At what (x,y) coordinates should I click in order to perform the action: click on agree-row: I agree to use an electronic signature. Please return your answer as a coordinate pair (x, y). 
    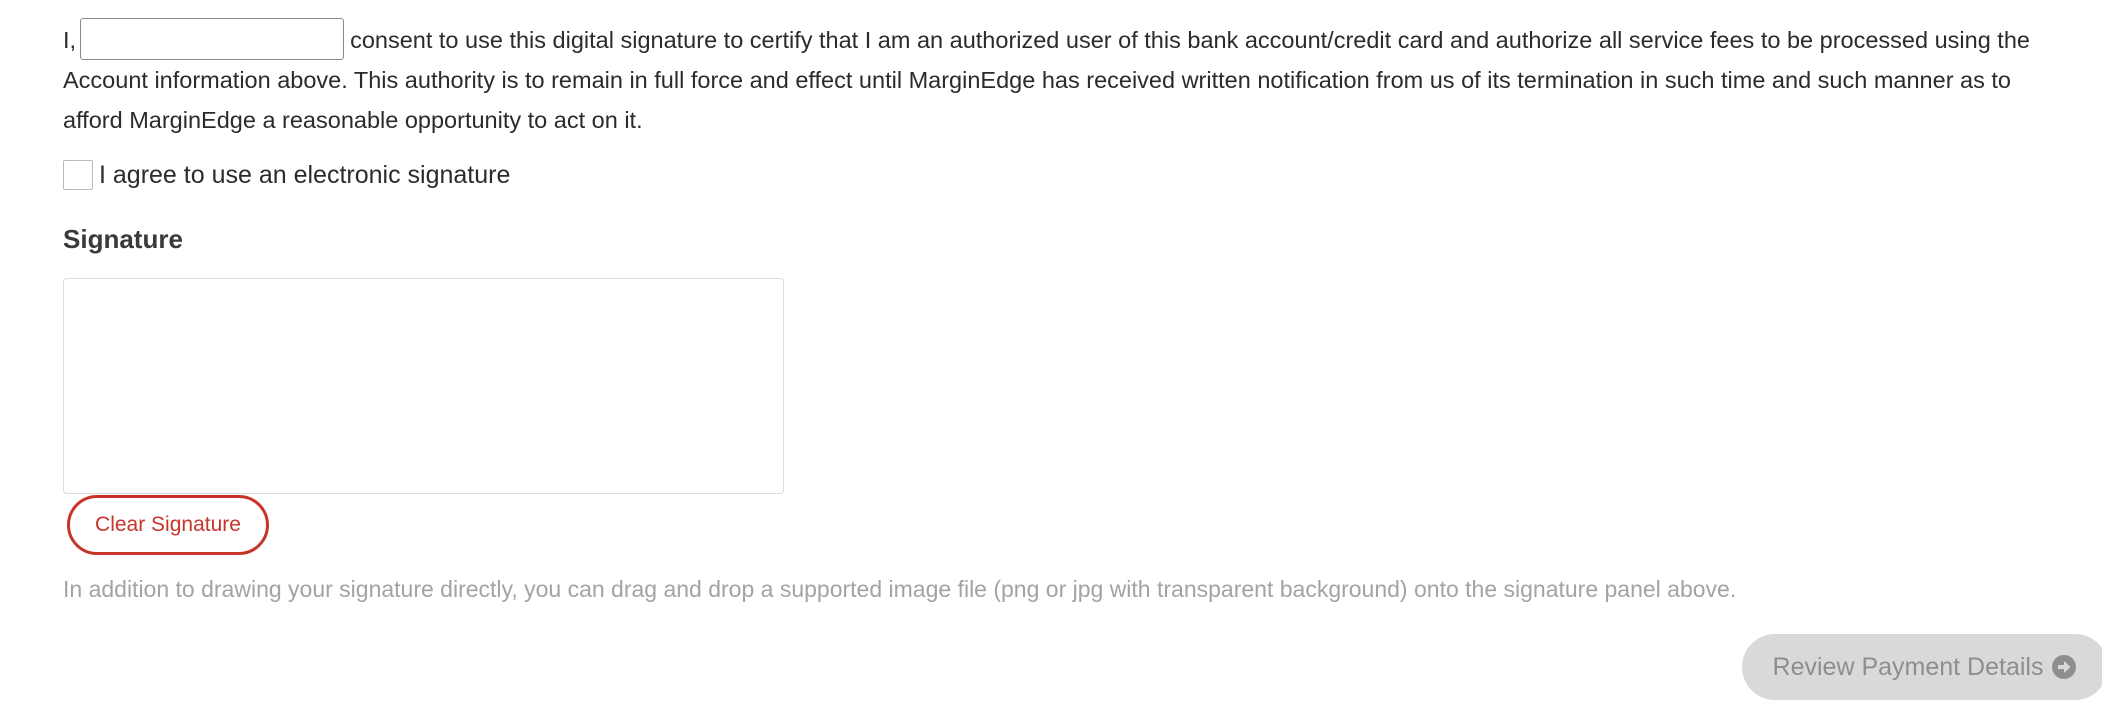
    Looking at the image, I should click on (286, 175).